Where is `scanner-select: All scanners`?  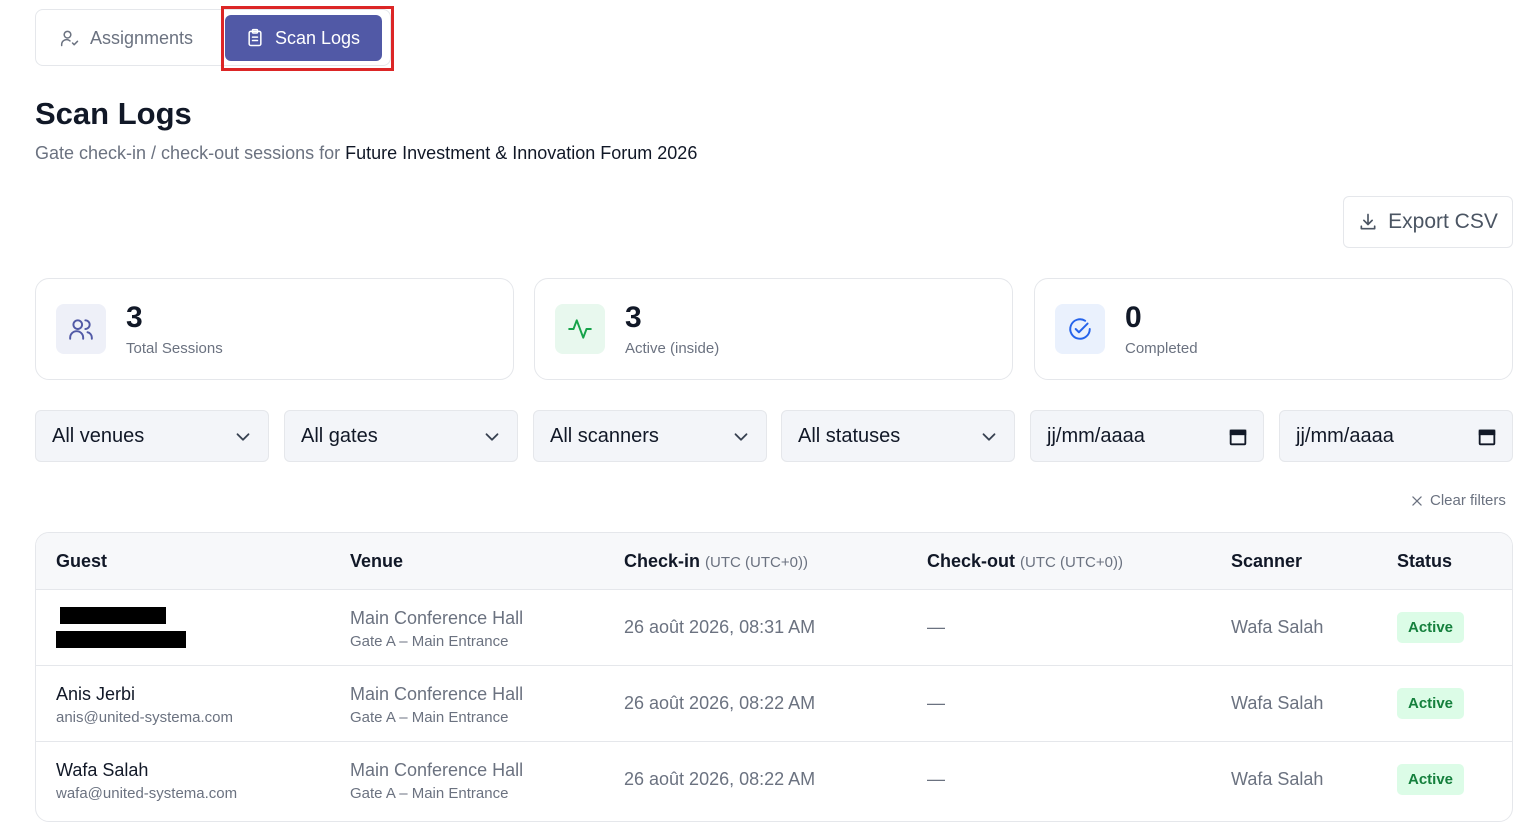 scanner-select: All scanners is located at coordinates (650, 436).